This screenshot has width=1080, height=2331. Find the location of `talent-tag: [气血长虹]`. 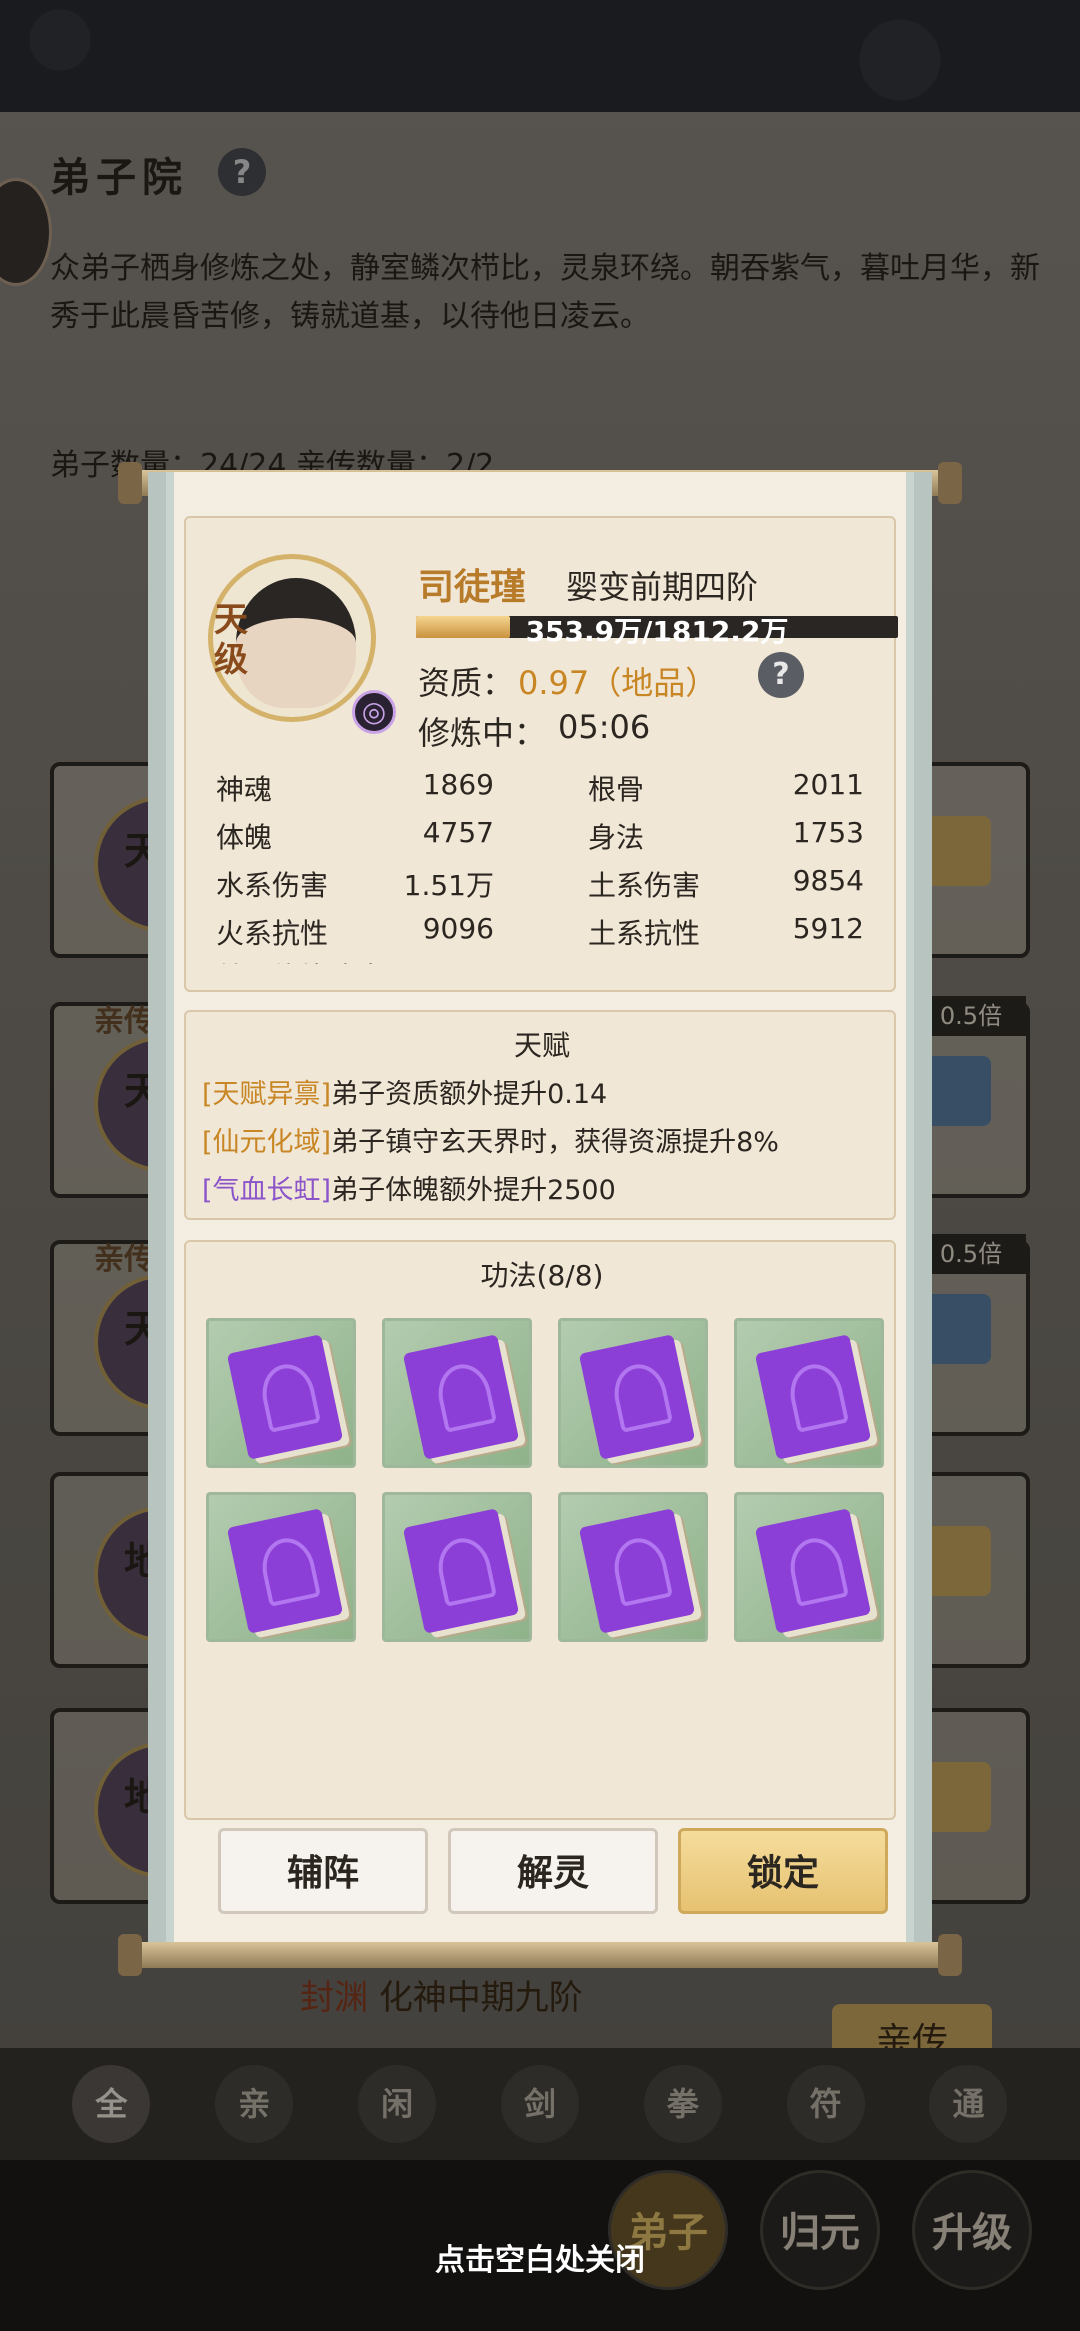

talent-tag: [气血长虹] is located at coordinates (267, 1190).